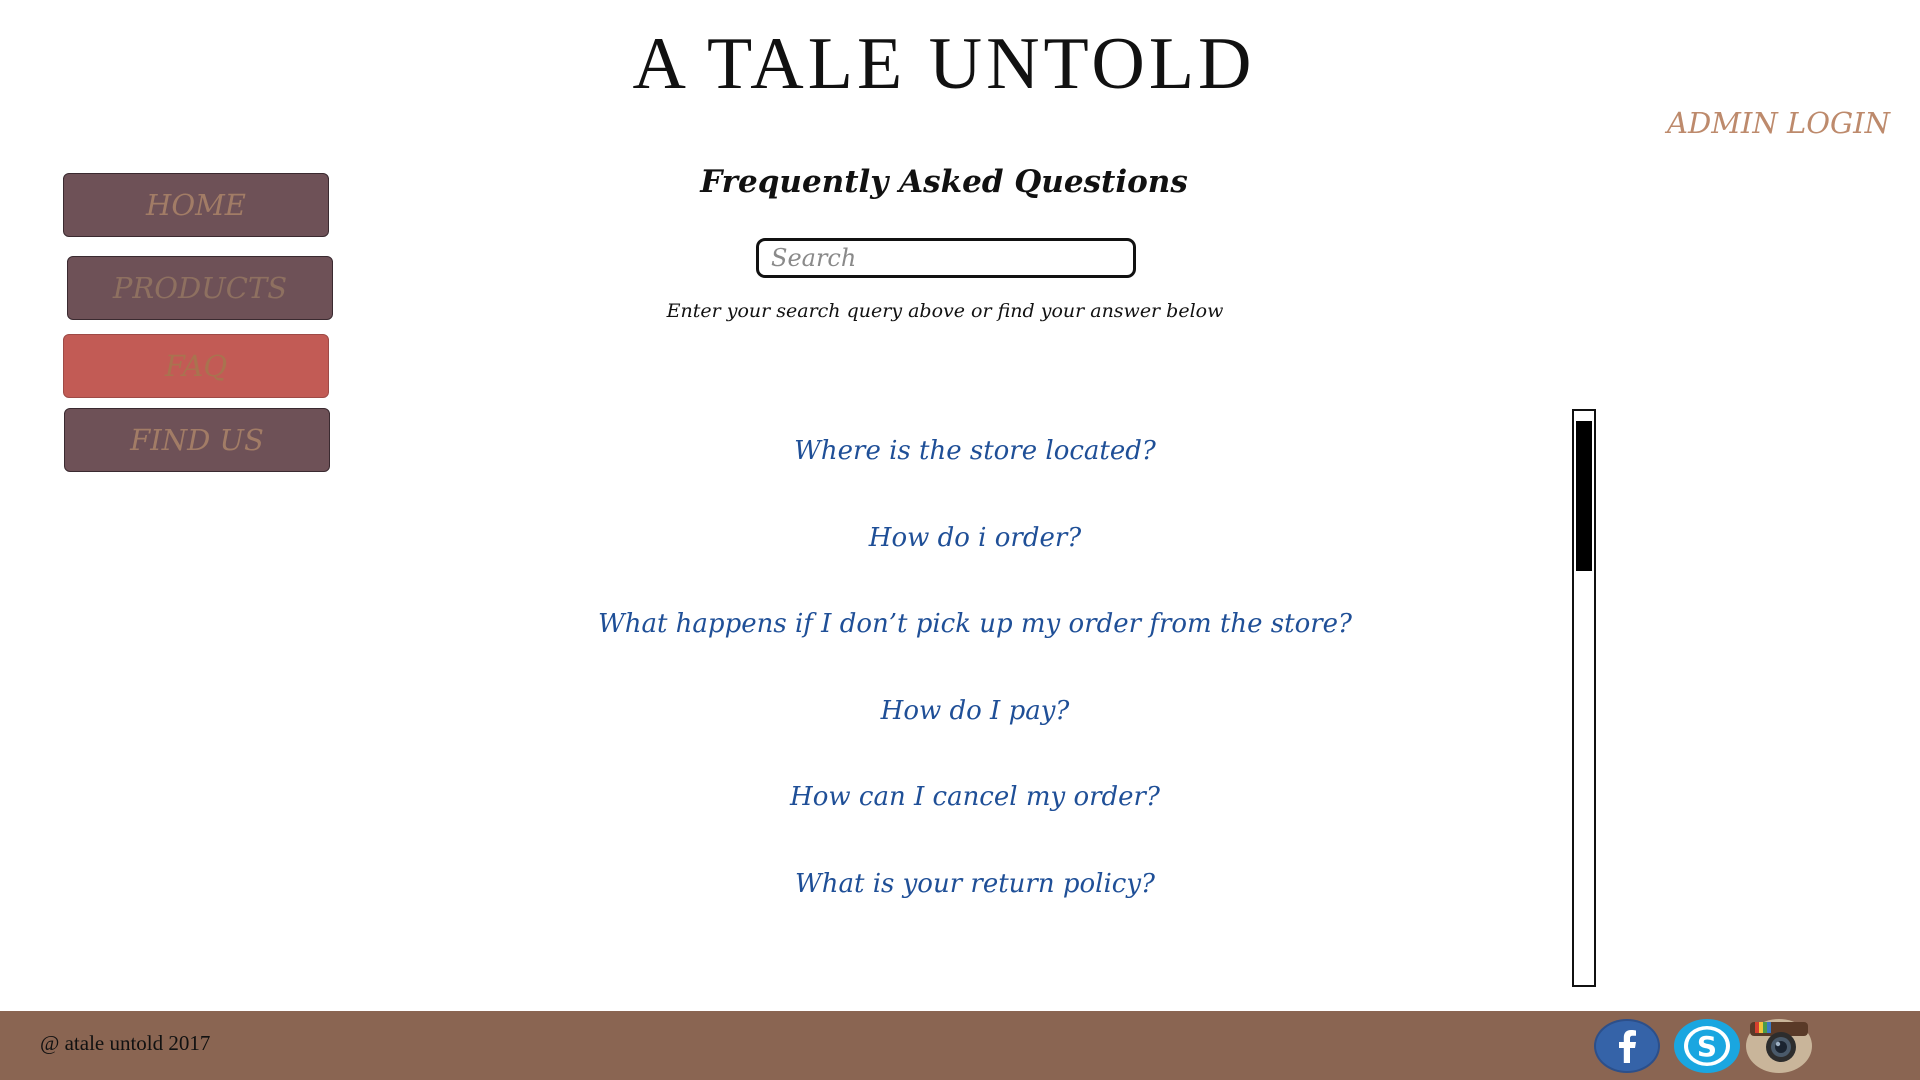 The height and width of the screenshot is (1080, 1920). What do you see at coordinates (1778, 123) in the screenshot?
I see `admin-login-link: ADMIN LOGIN` at bounding box center [1778, 123].